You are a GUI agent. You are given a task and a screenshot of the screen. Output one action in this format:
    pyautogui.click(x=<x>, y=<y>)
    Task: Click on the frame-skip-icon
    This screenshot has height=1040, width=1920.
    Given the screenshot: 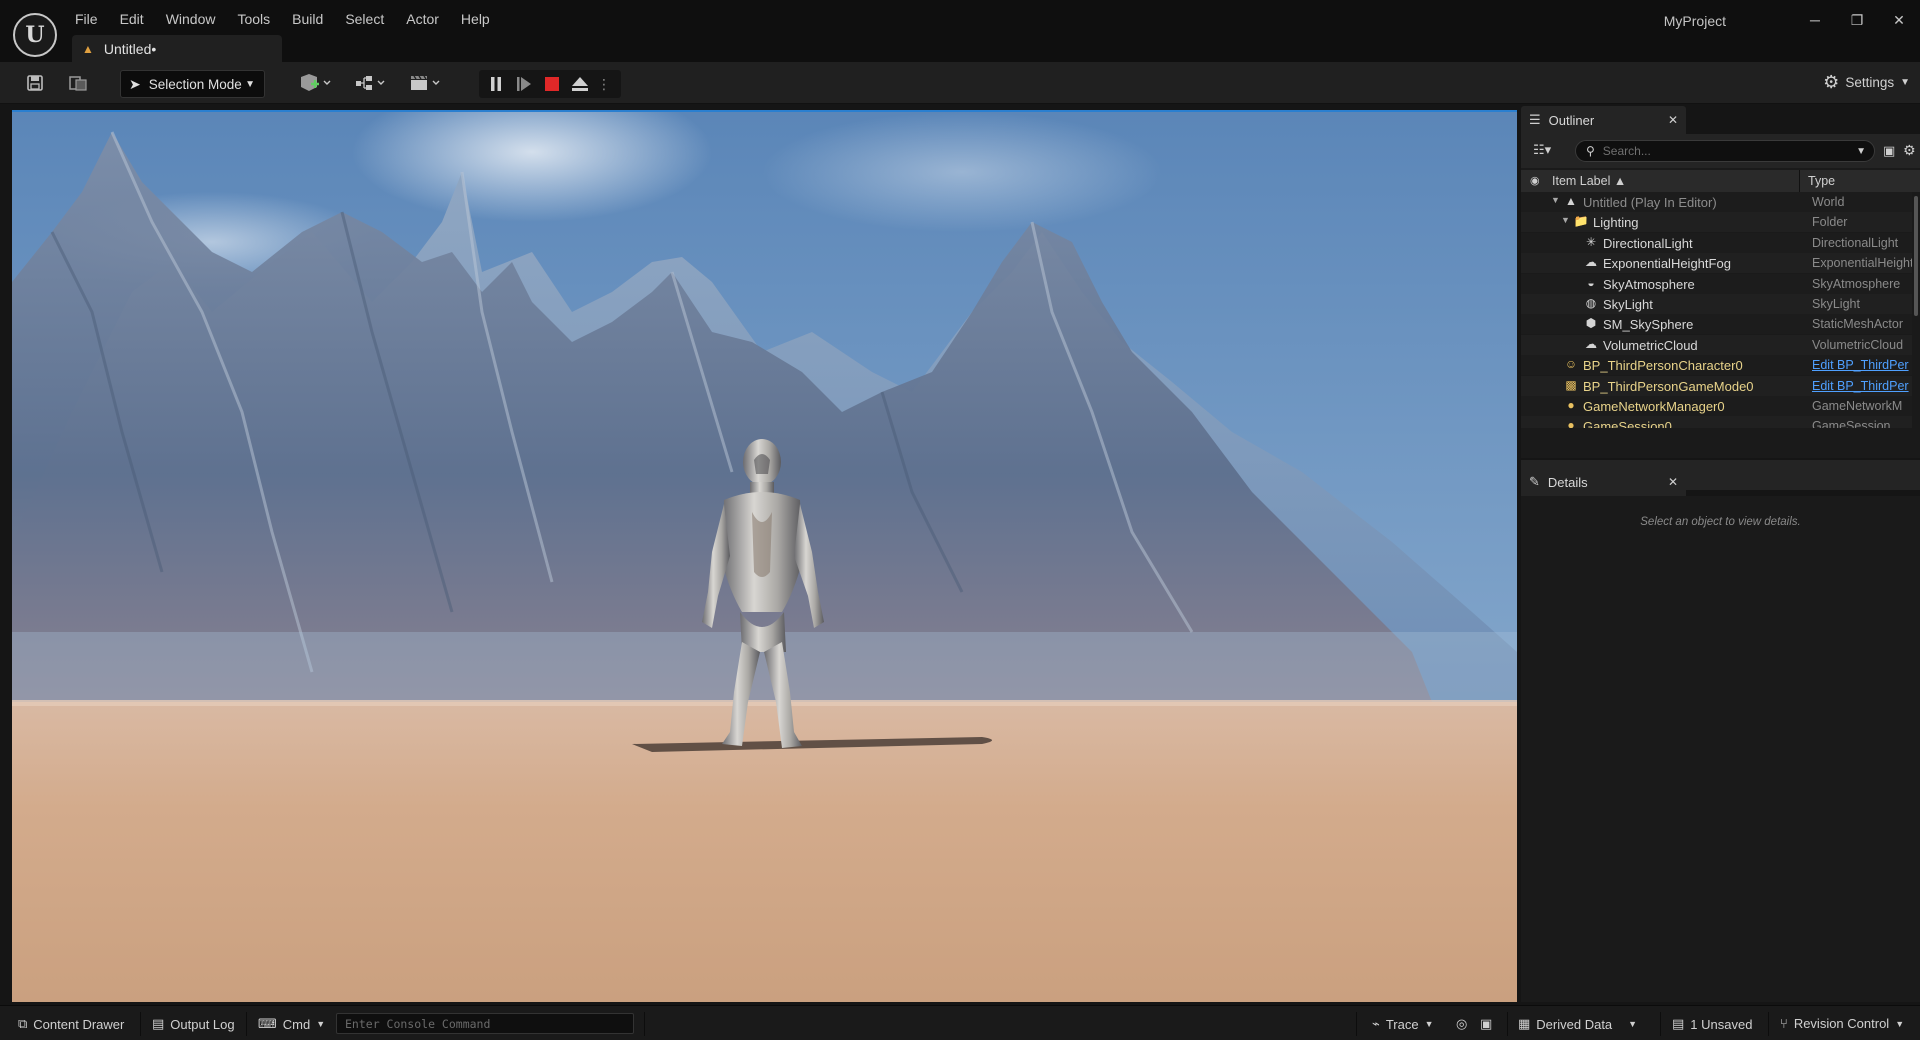 What is the action you would take?
    pyautogui.click(x=524, y=84)
    